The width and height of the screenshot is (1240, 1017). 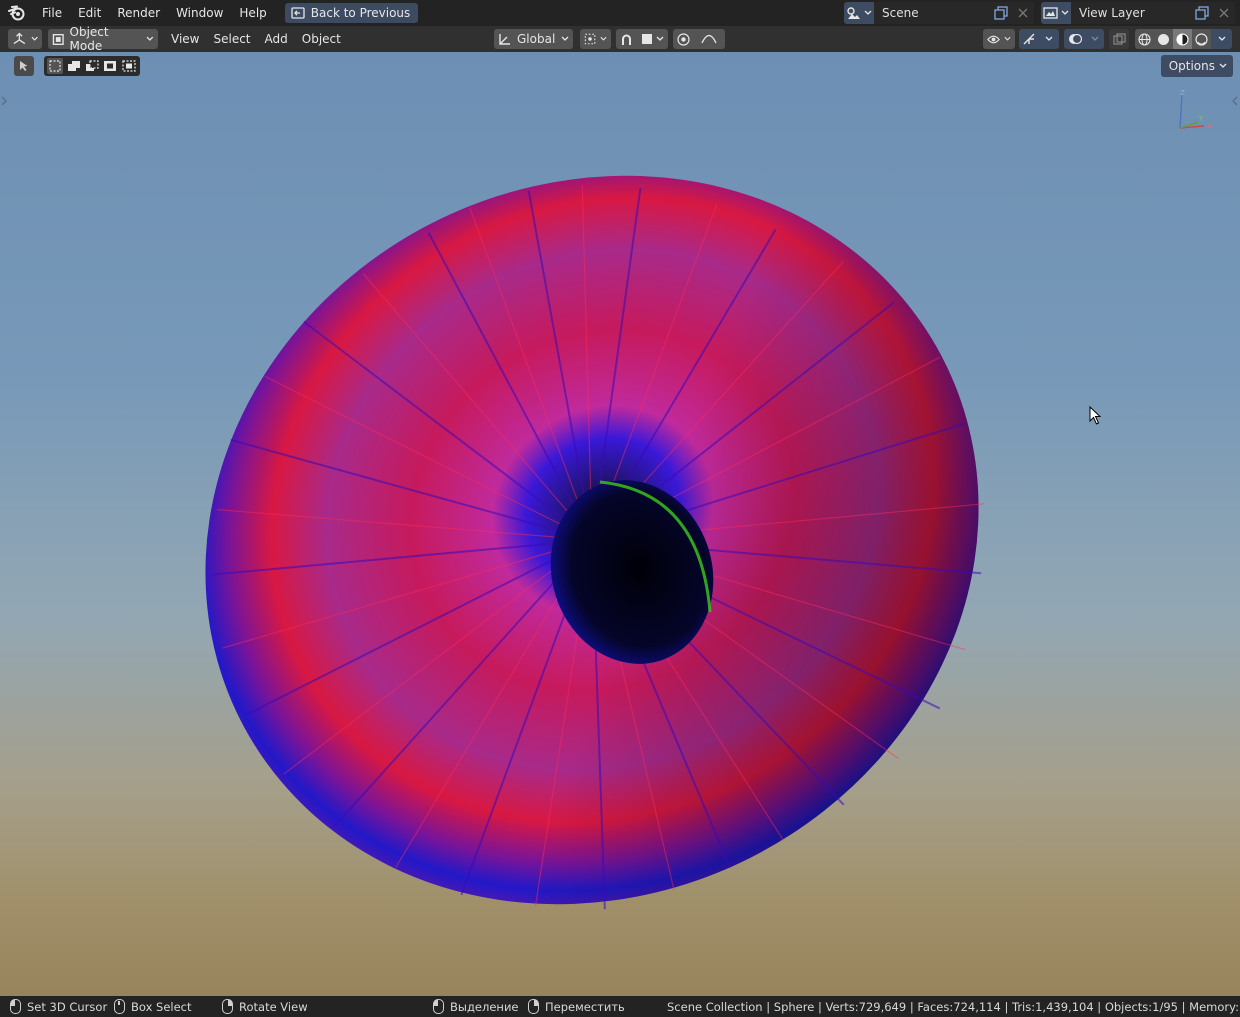 I want to click on status-box-select-label: Box Select, so click(x=161, y=1006).